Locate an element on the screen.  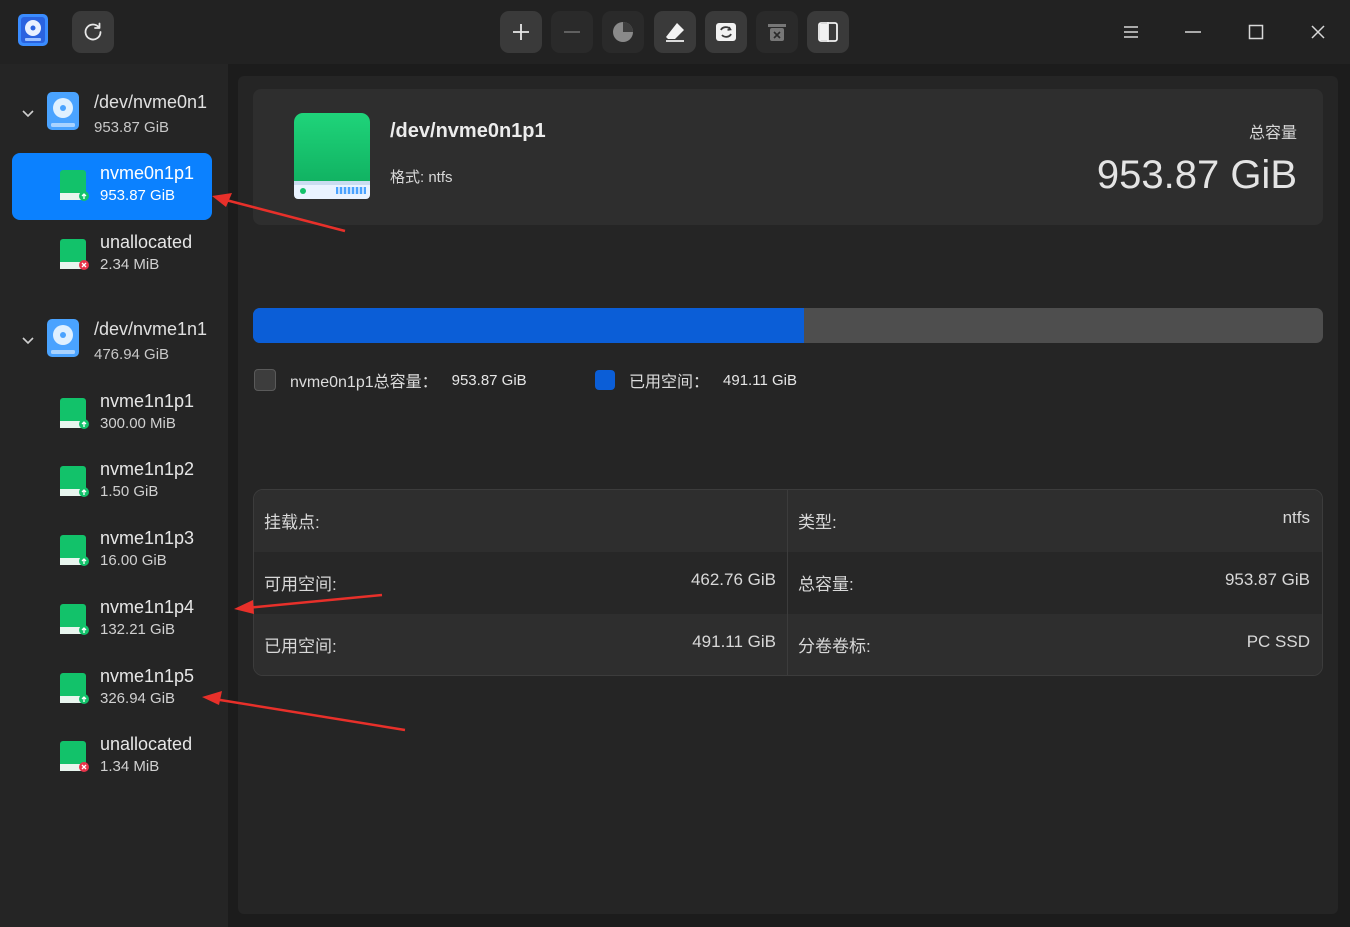
legend-total: nvme0n1p1总容量： 953.87 GiB is located at coordinates (390, 380).